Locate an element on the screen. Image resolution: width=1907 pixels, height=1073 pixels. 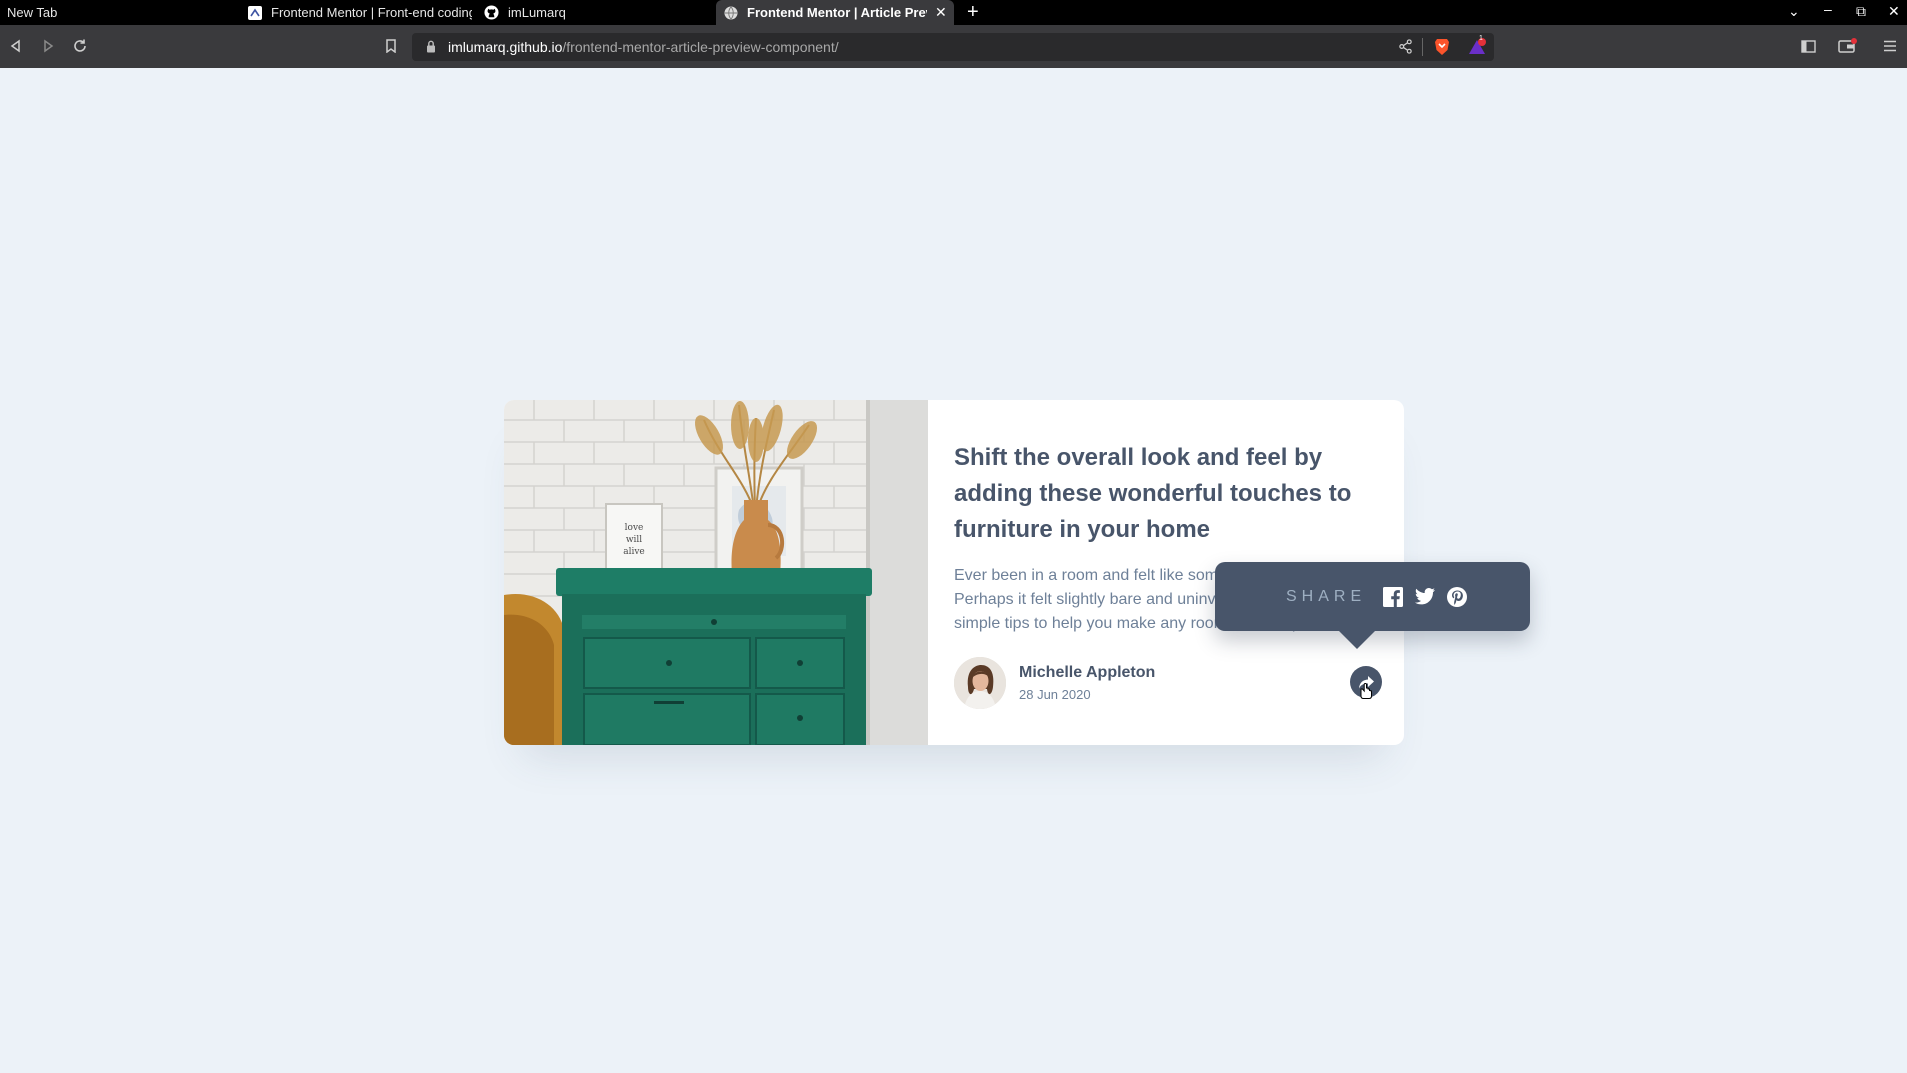
reload-icon is located at coordinates (80, 46).